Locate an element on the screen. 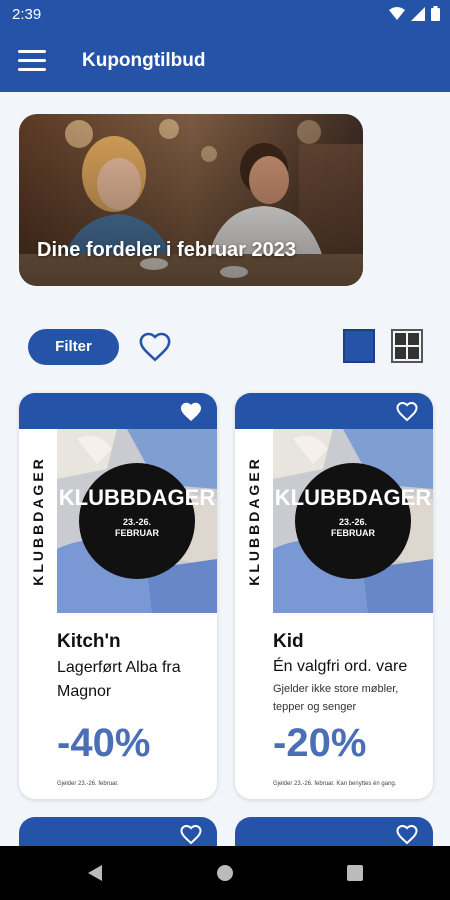 This screenshot has width=450, height=900. card-offer-title: Én valgfri ord. vare is located at coordinates (340, 666).